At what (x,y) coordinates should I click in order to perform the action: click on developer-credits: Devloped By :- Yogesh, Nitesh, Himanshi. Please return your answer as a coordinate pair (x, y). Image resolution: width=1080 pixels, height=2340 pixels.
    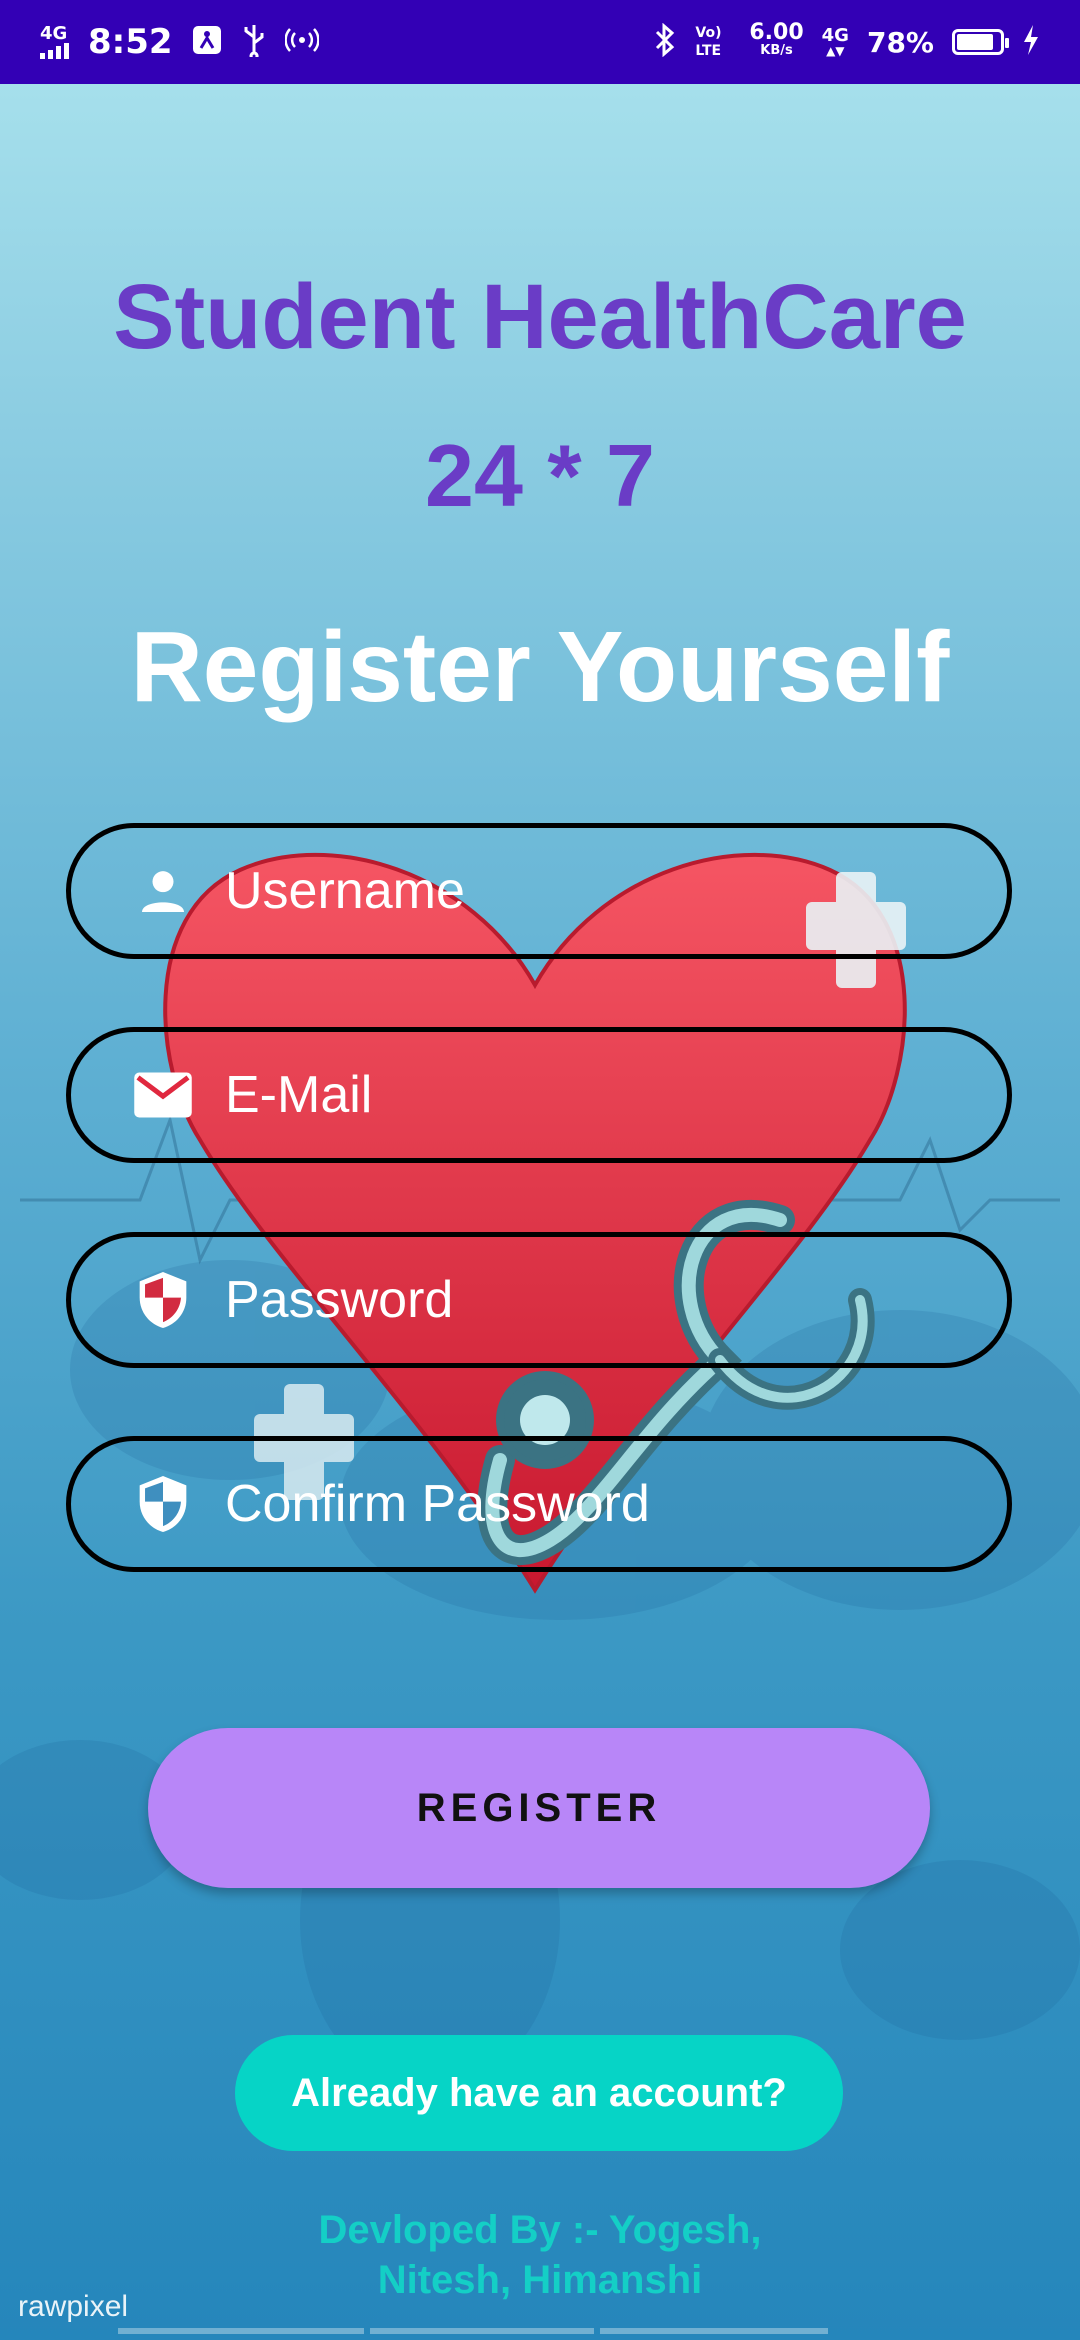
    Looking at the image, I should click on (540, 2255).